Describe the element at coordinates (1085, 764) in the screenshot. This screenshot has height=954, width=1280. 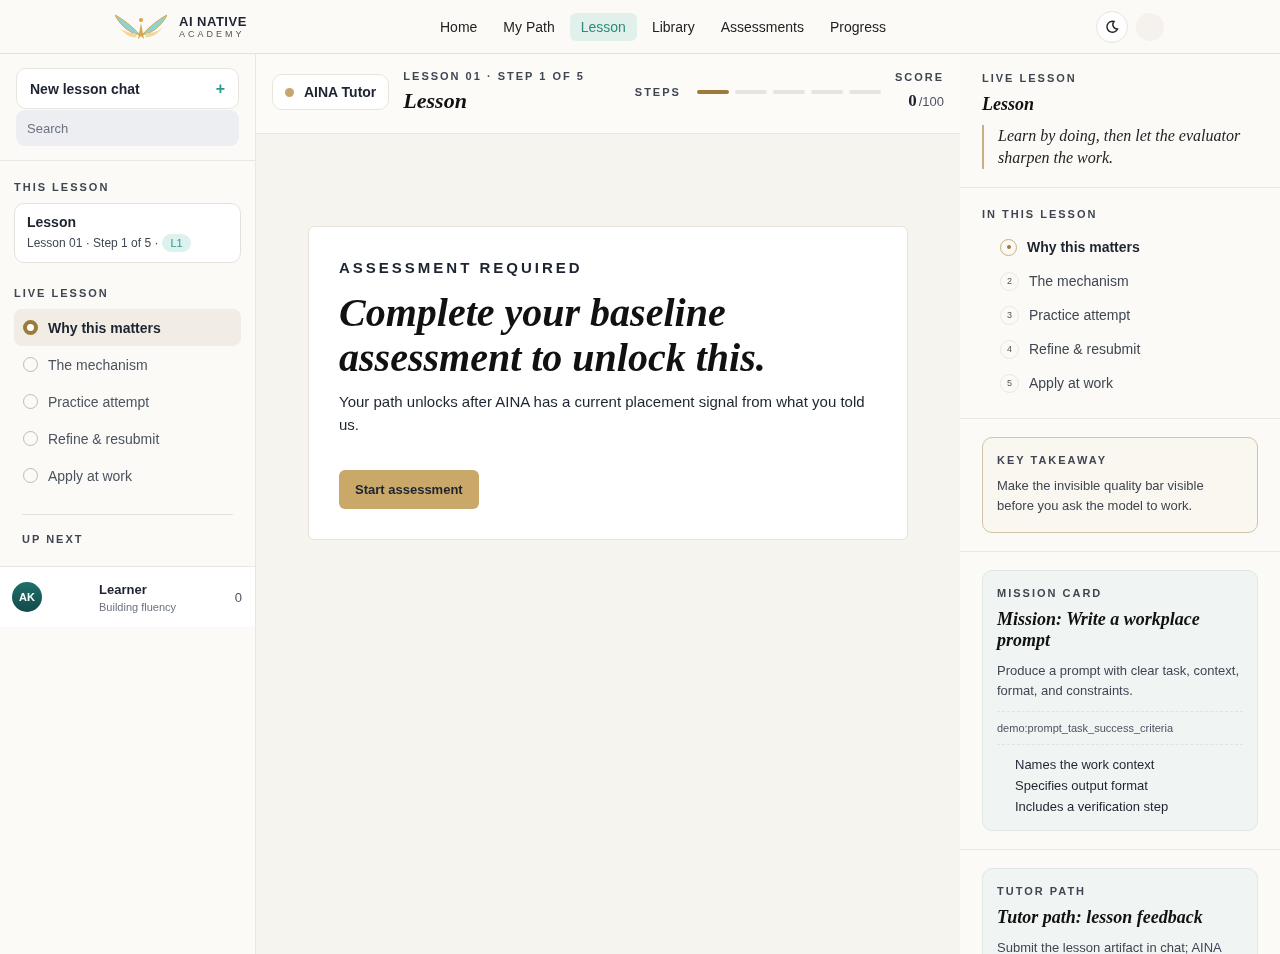
I see `criterion-text: Names the work context` at that location.